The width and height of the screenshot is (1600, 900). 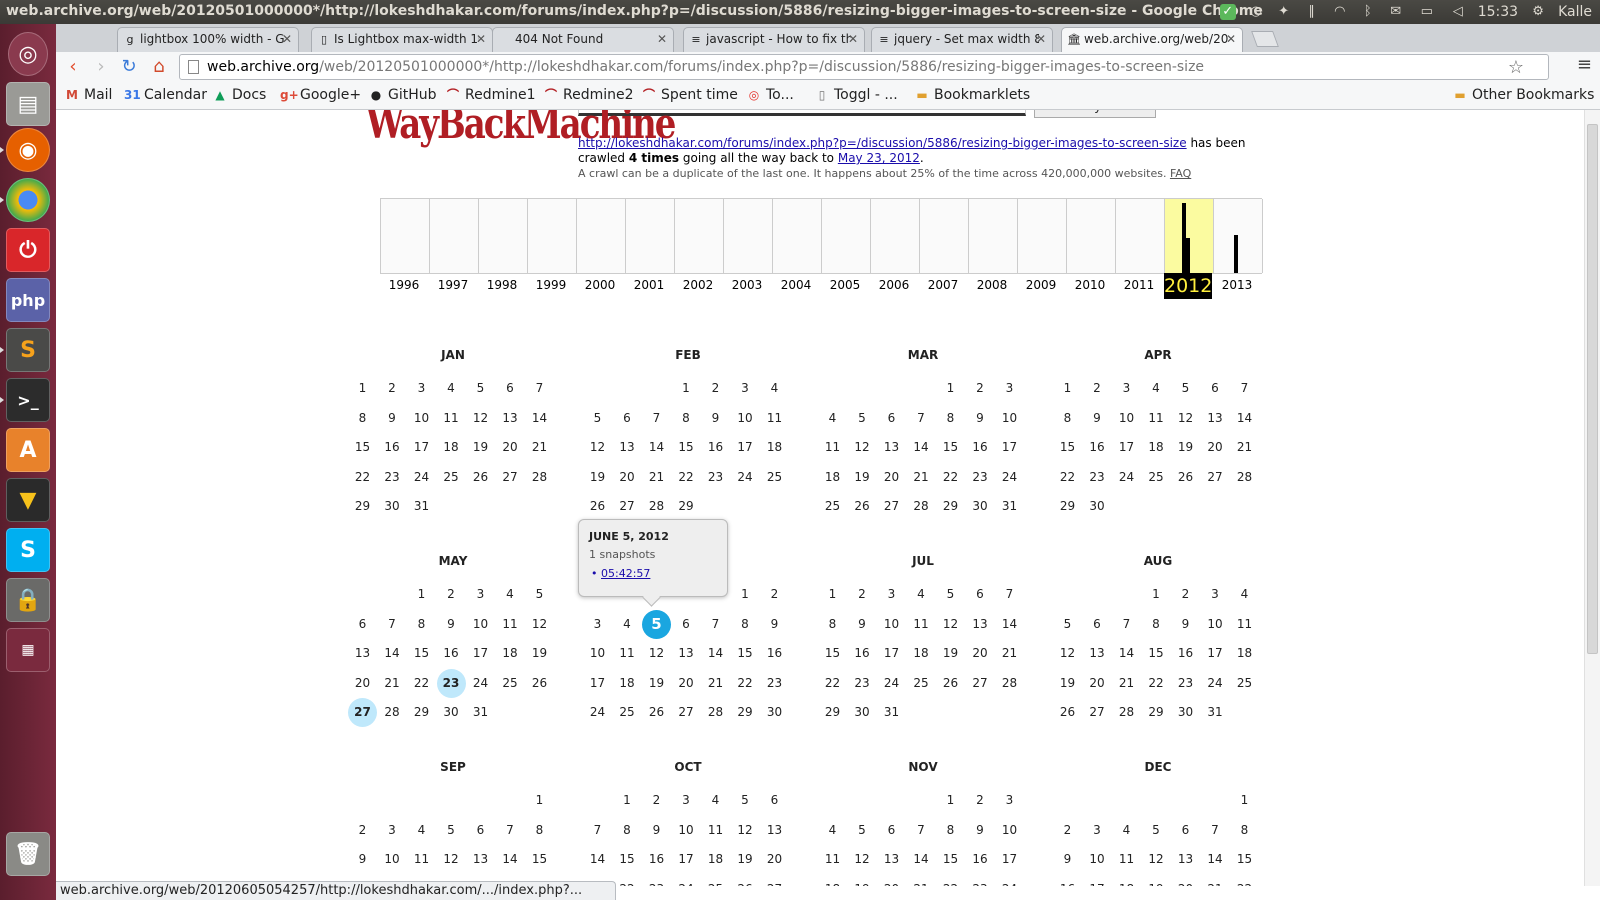 I want to click on bluetooth-icon: ᛒ, so click(x=1368, y=12).